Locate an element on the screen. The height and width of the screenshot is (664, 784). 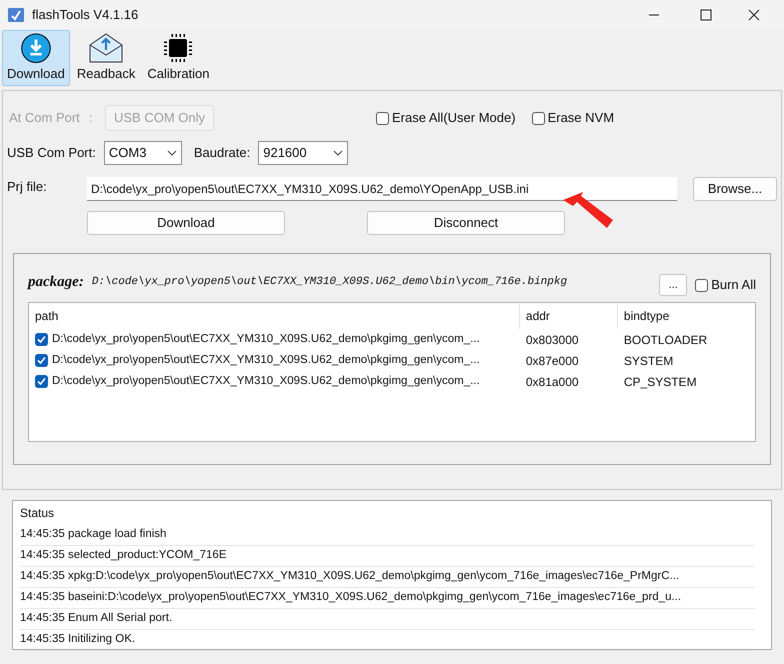
field-label: At Com Port is located at coordinates (45, 118).